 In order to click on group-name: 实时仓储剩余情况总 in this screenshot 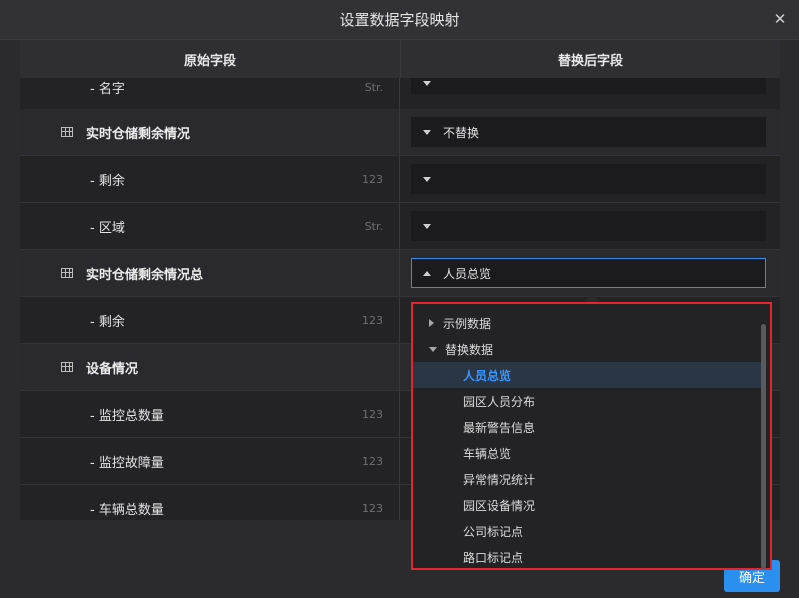, I will do `click(145, 275)`.